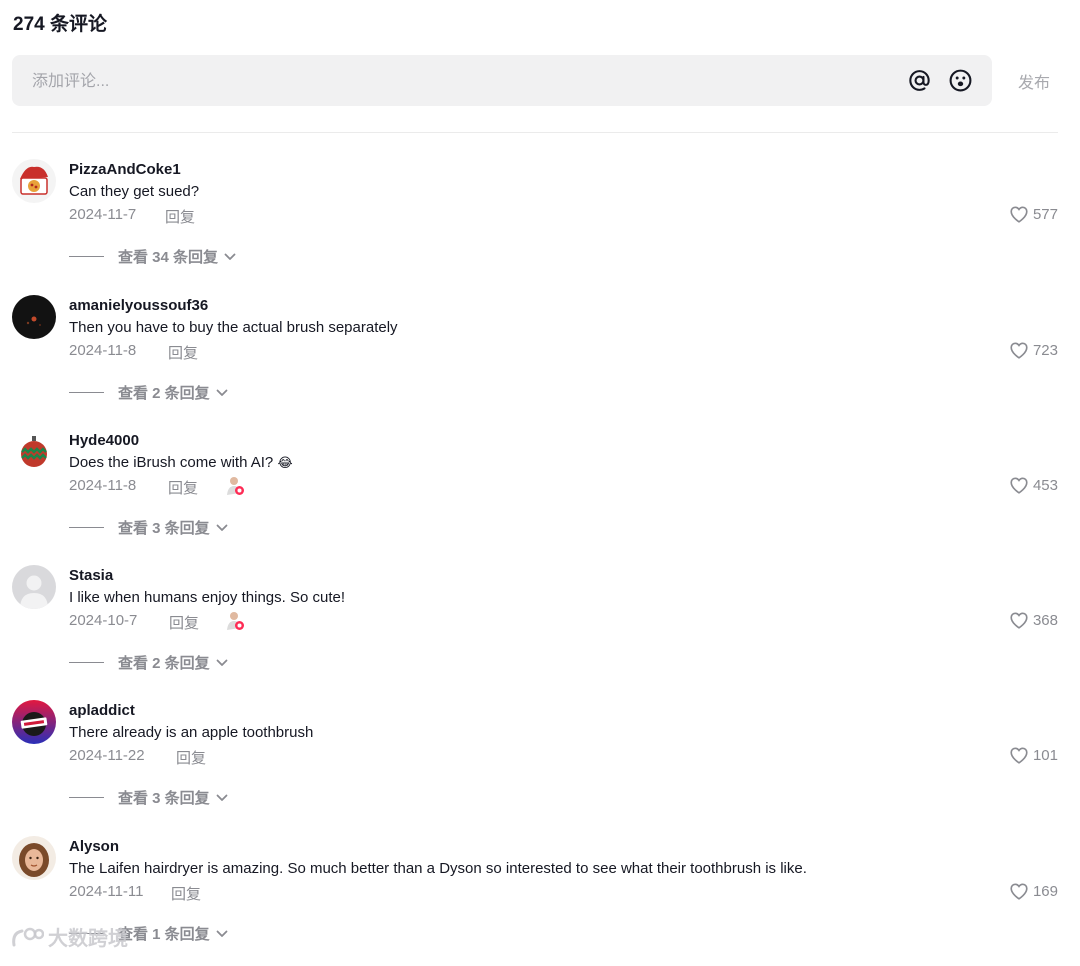 The height and width of the screenshot is (966, 1080). I want to click on memoji-avatar, so click(34, 858).